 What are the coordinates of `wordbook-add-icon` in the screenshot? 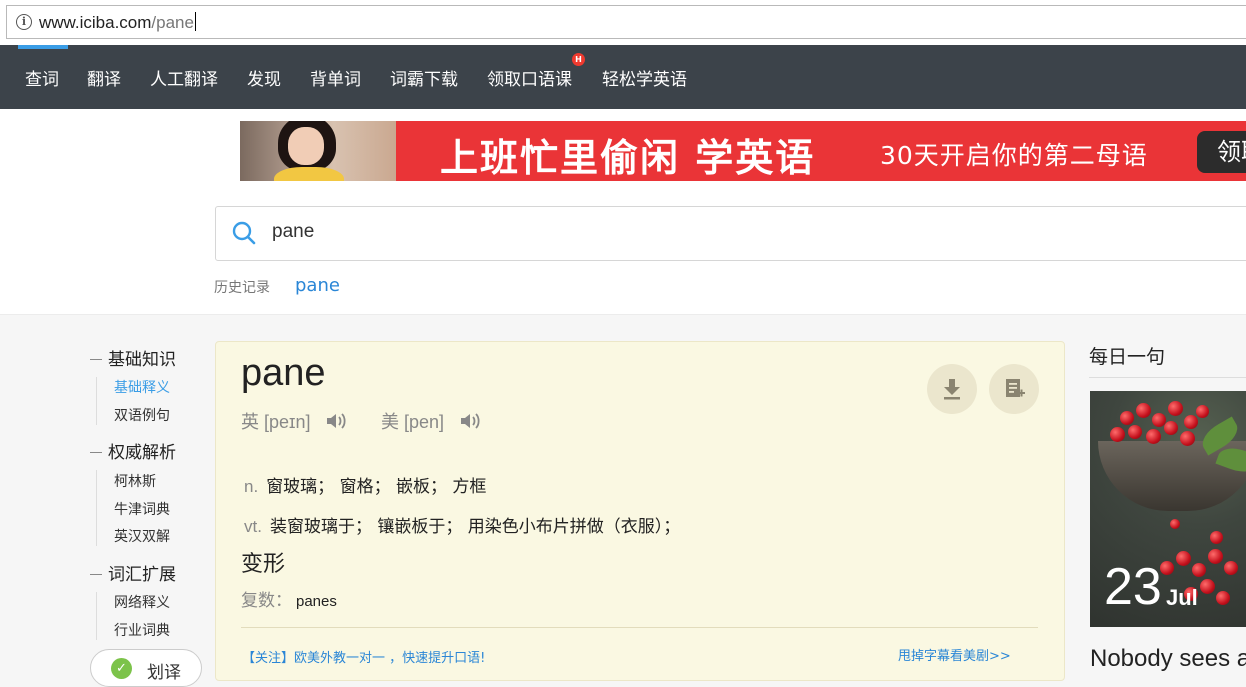 It's located at (1015, 388).